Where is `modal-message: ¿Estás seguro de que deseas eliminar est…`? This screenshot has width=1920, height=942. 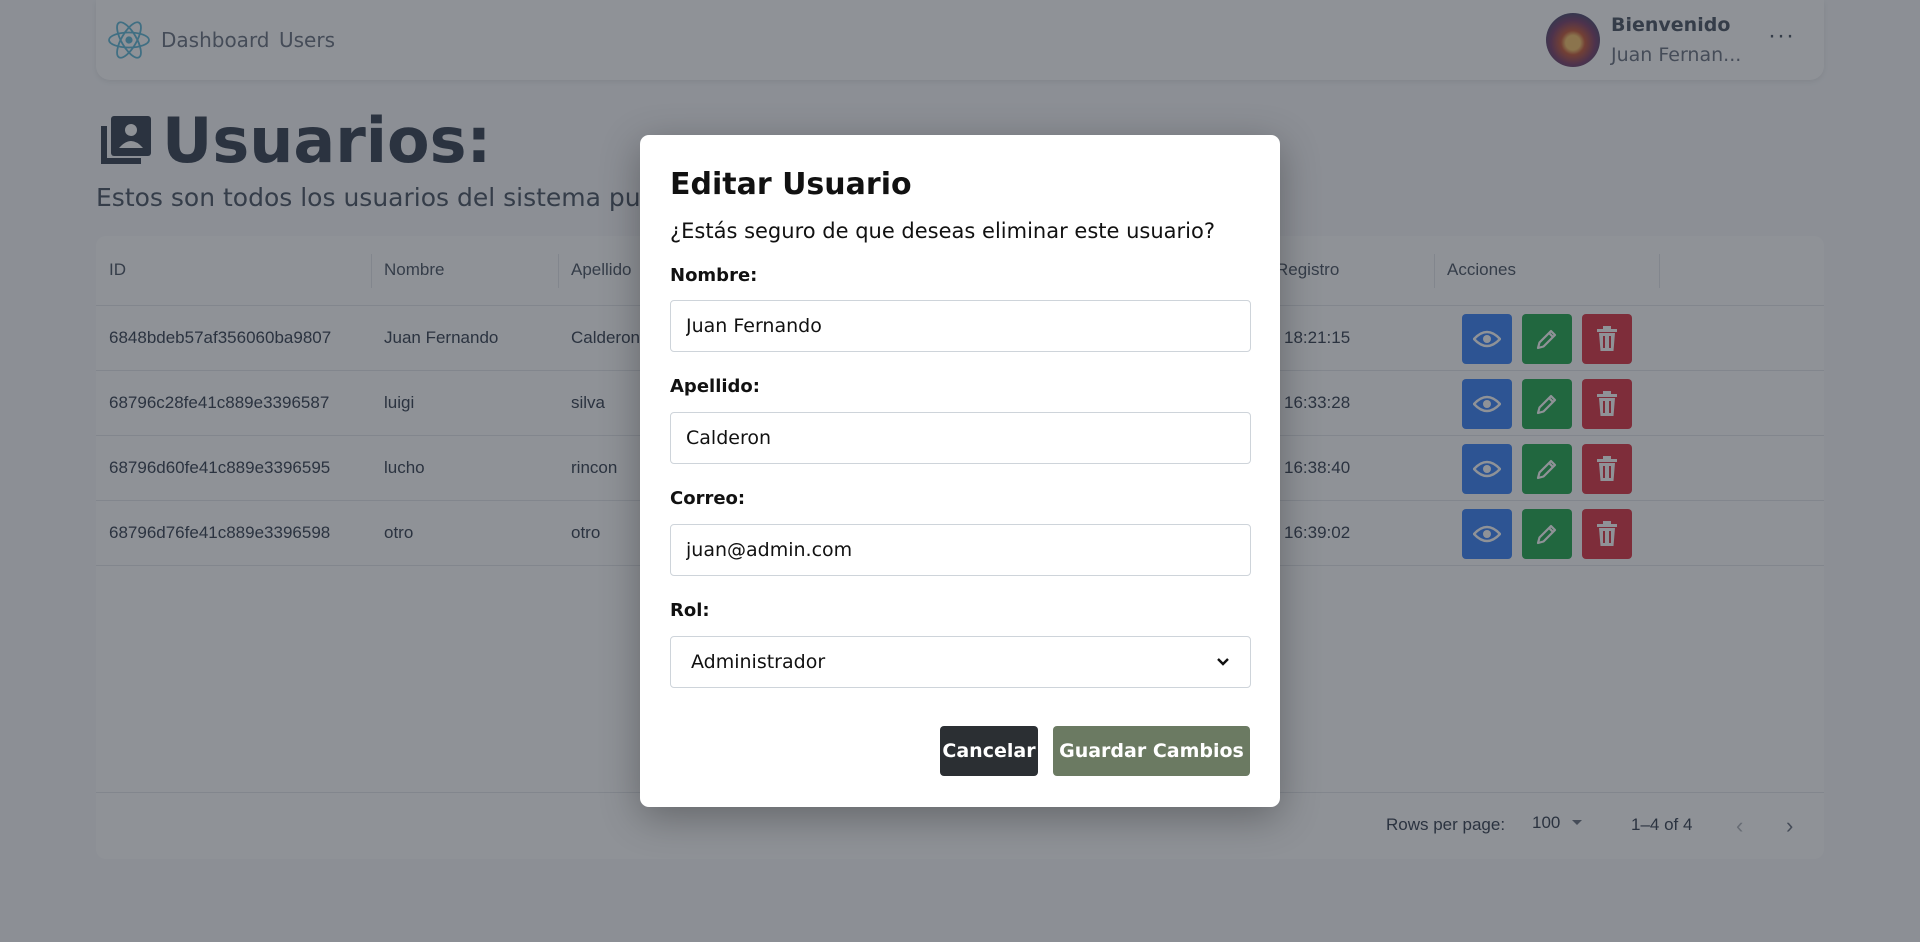
modal-message: ¿Estás seguro de que deseas eliminar est… is located at coordinates (942, 231).